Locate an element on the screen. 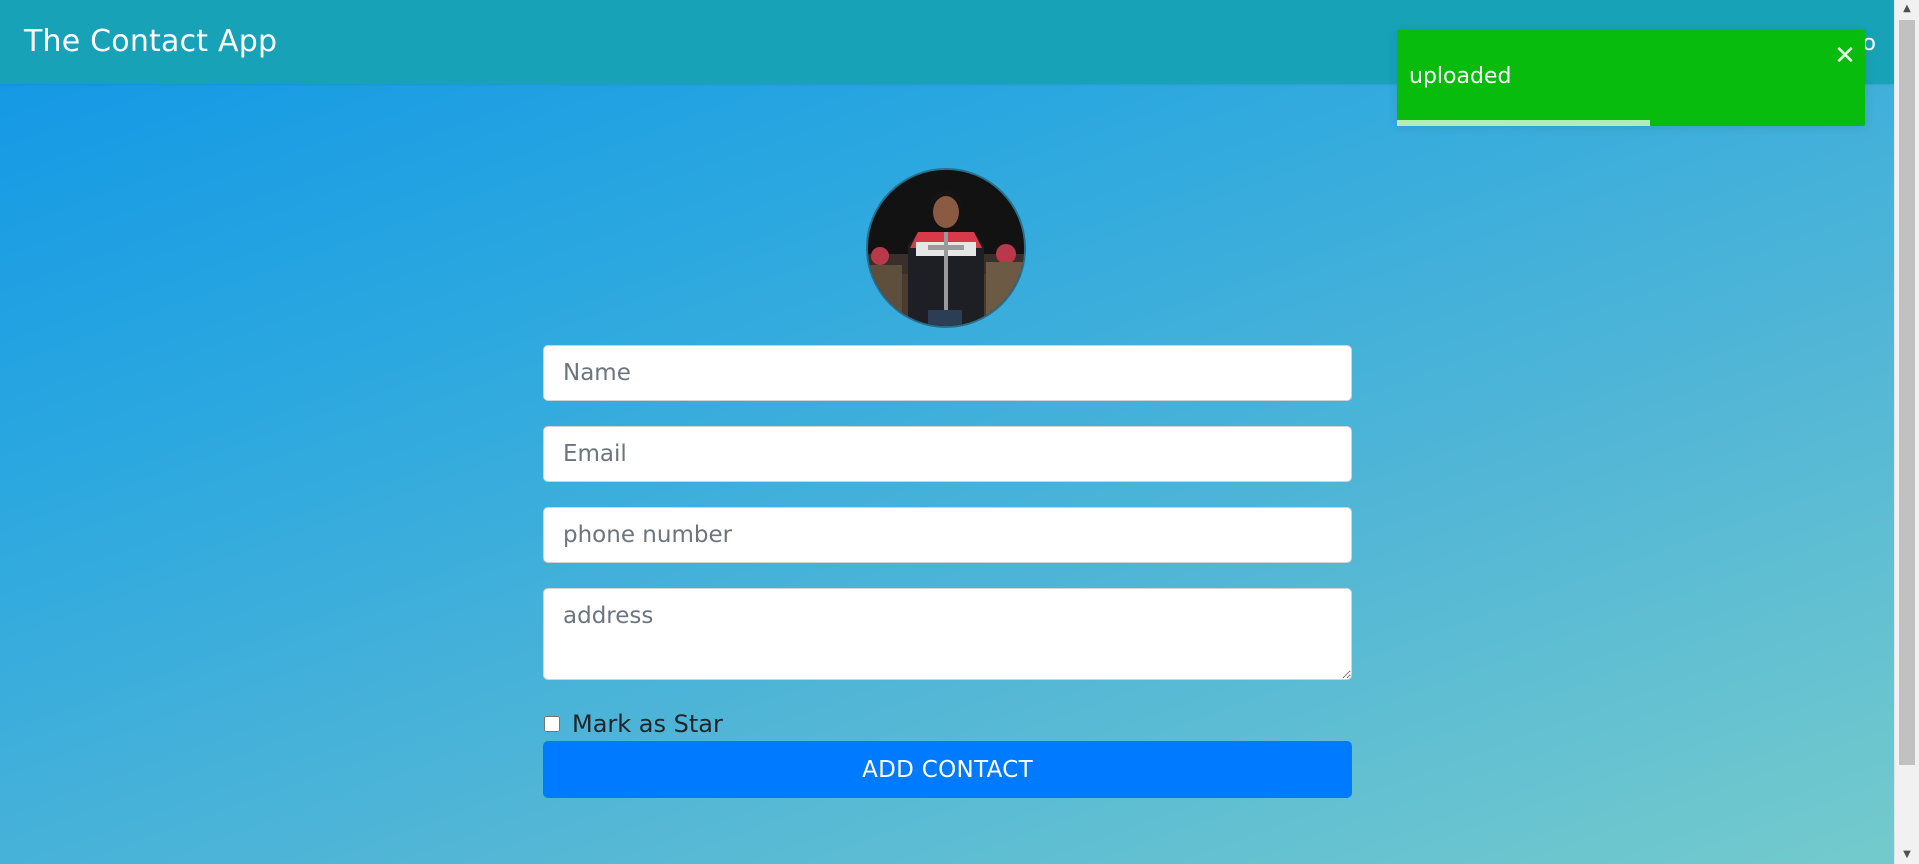  avatar-image is located at coordinates (946, 248).